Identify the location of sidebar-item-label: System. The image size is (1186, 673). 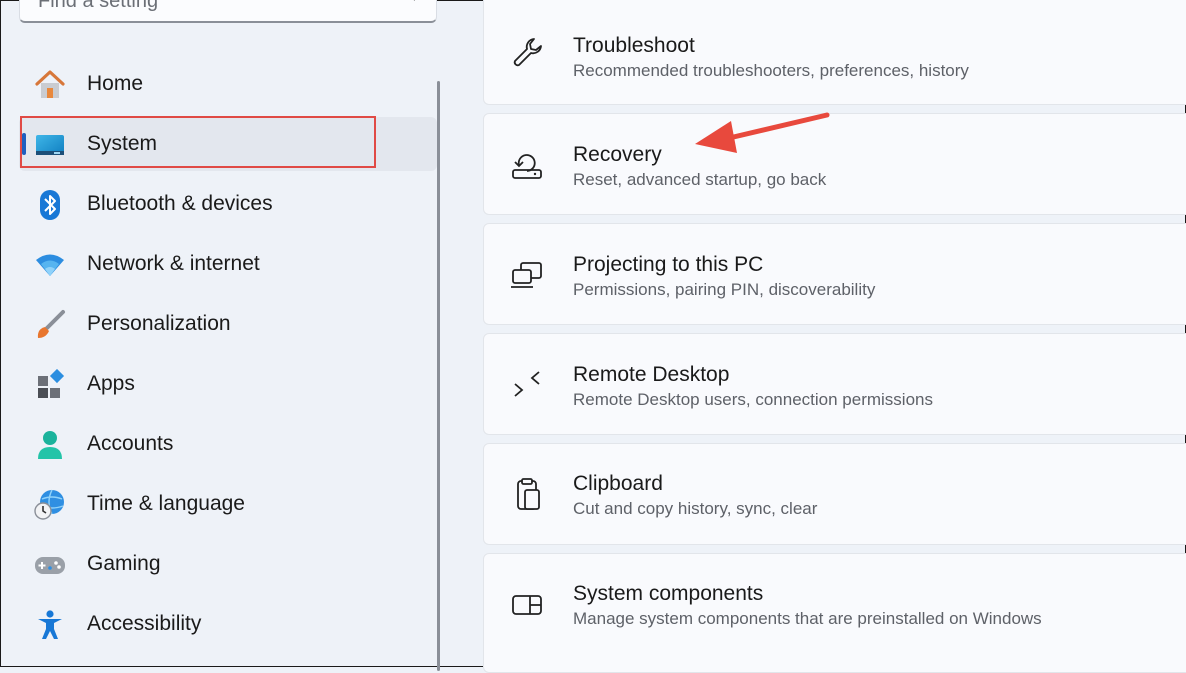
(122, 143).